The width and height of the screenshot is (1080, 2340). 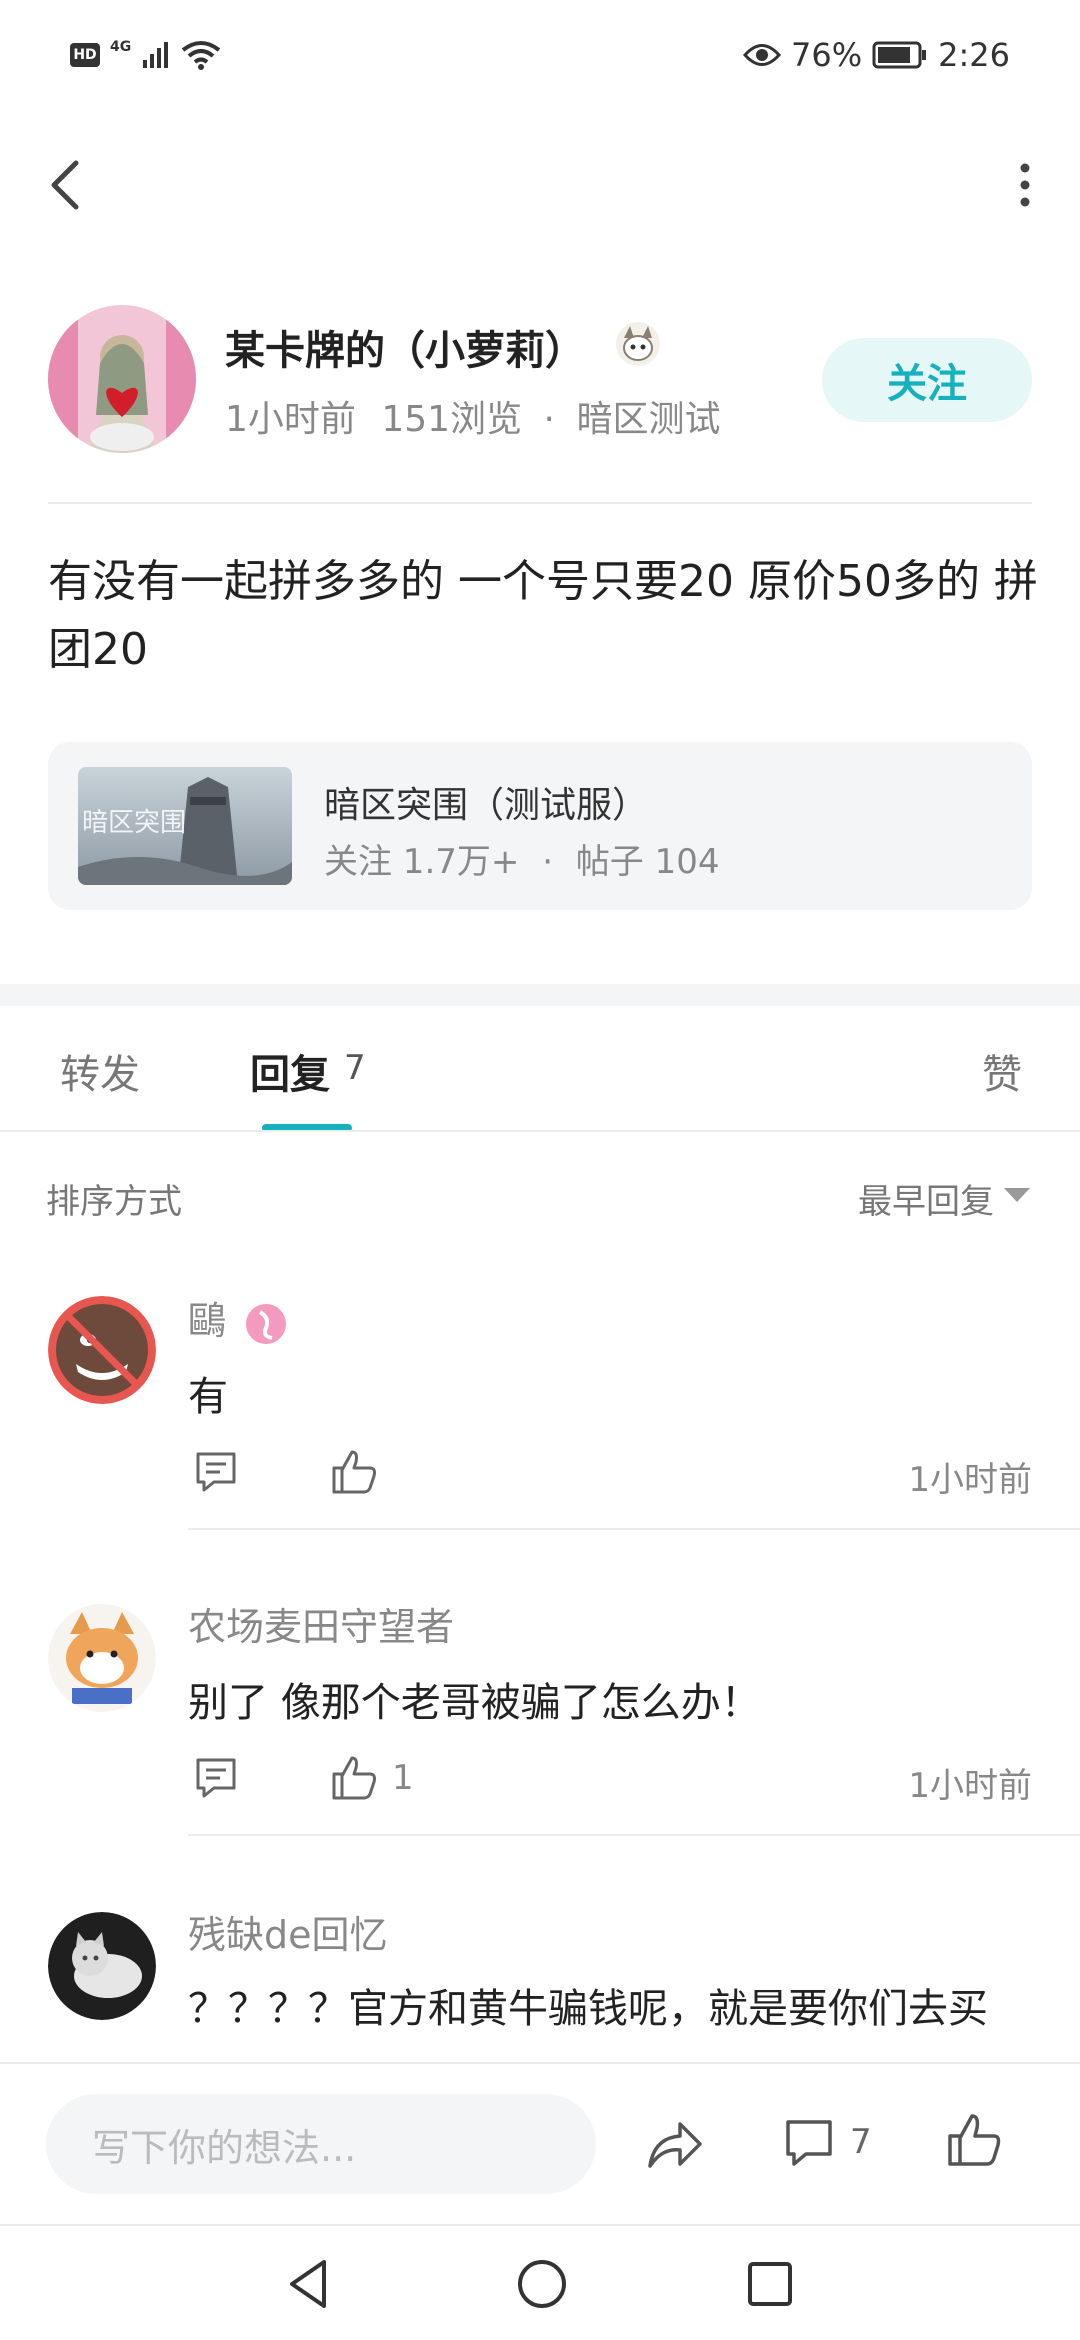 What do you see at coordinates (926, 1198) in the screenshot?
I see `sort-dropdown: 最早回复` at bounding box center [926, 1198].